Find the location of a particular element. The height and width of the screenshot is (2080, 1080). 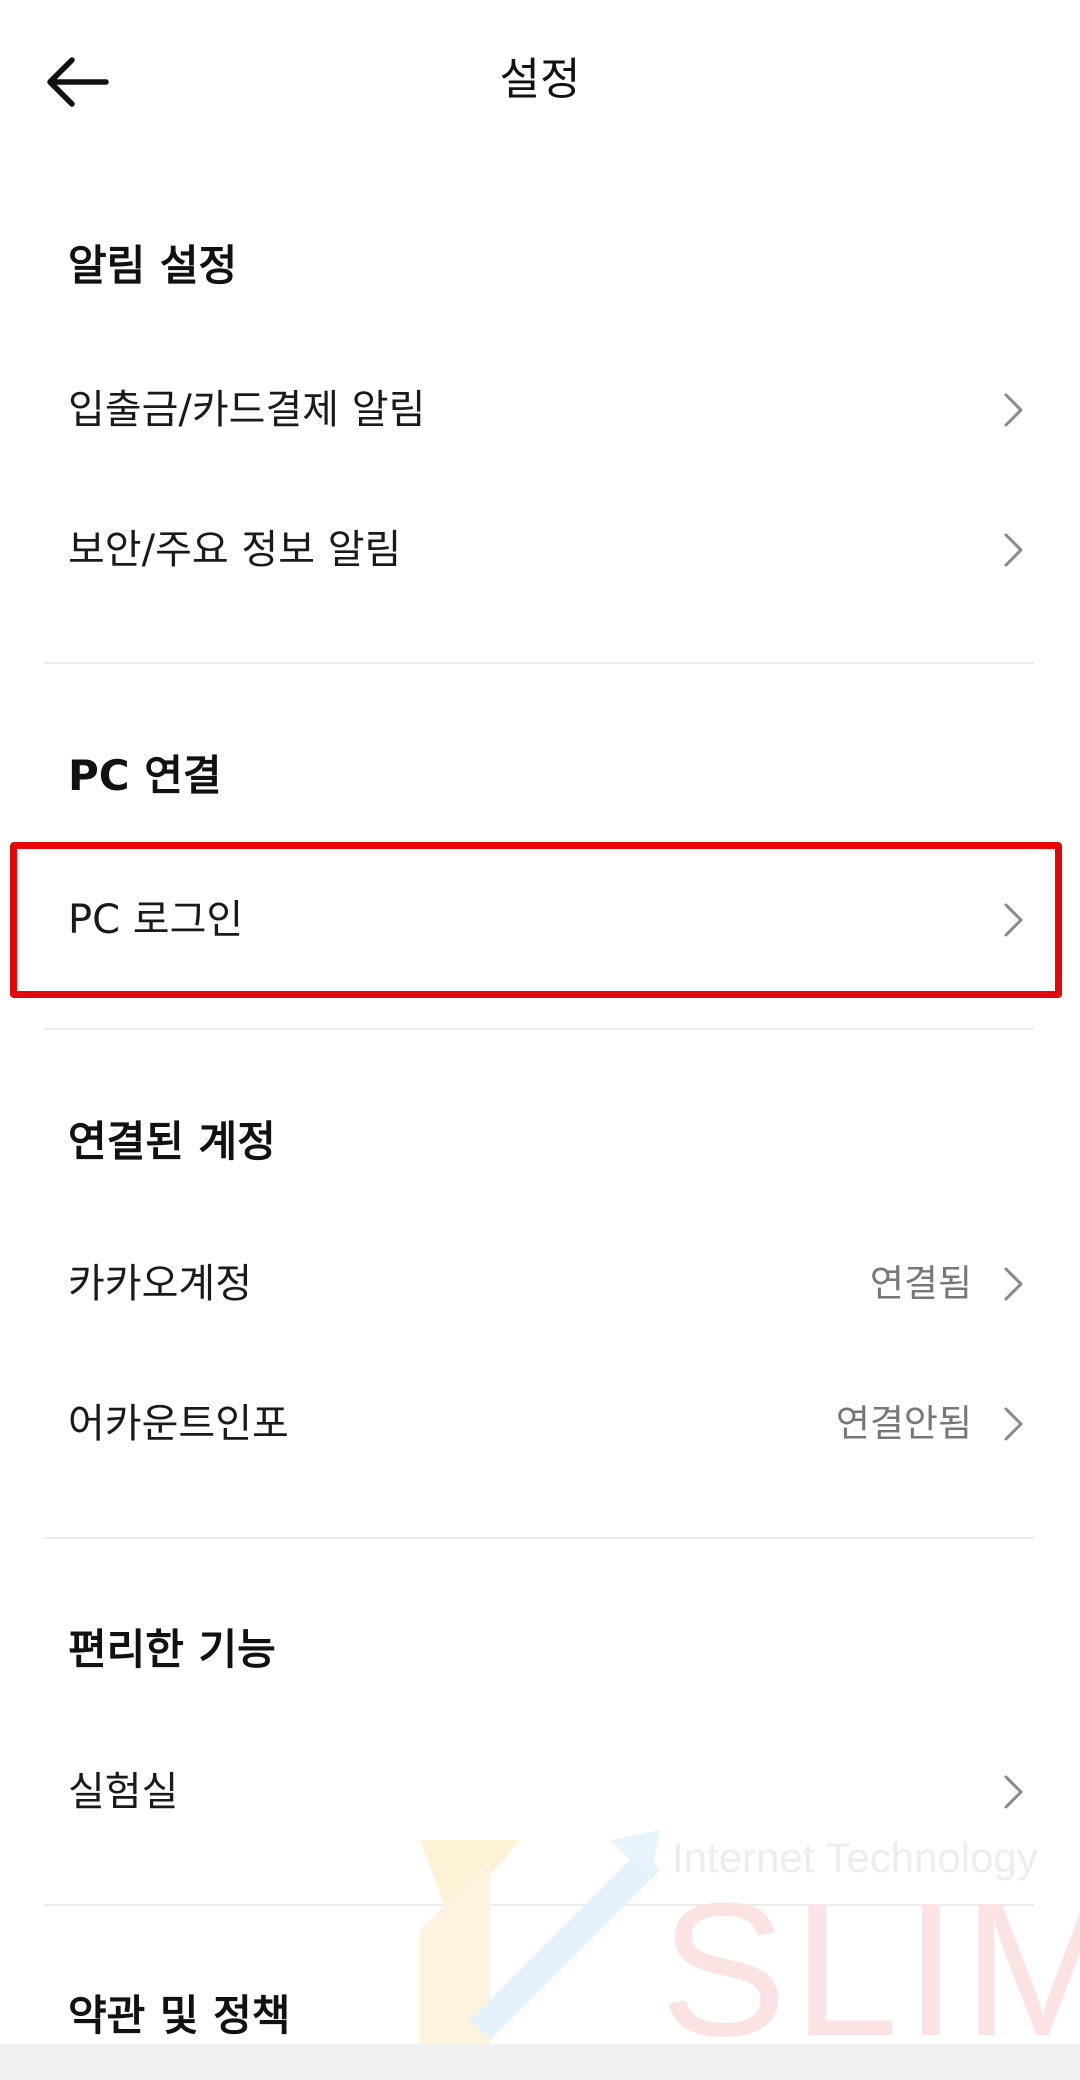

menu-item-kakao-account: 카카오계정 연결됨 is located at coordinates (540, 1284).